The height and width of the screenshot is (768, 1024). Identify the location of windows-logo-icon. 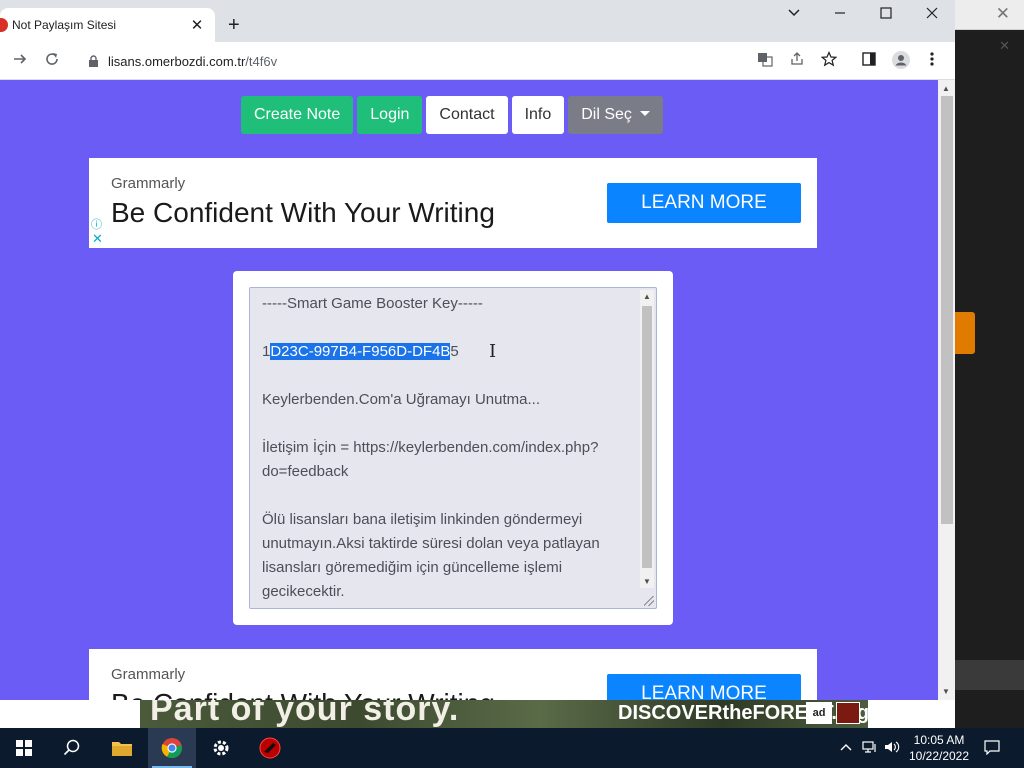
(24, 748).